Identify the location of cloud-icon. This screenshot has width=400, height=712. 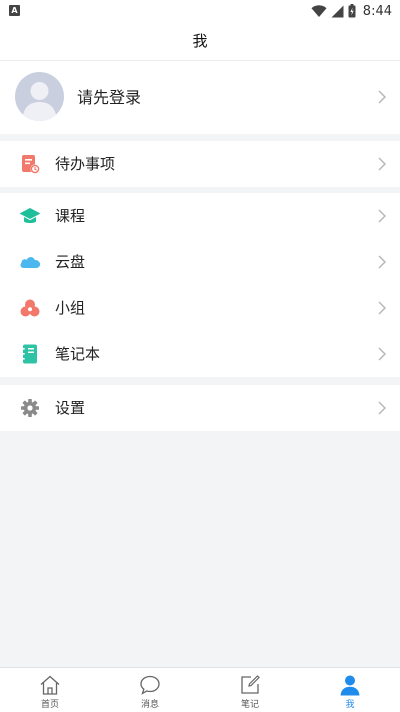
(30, 262).